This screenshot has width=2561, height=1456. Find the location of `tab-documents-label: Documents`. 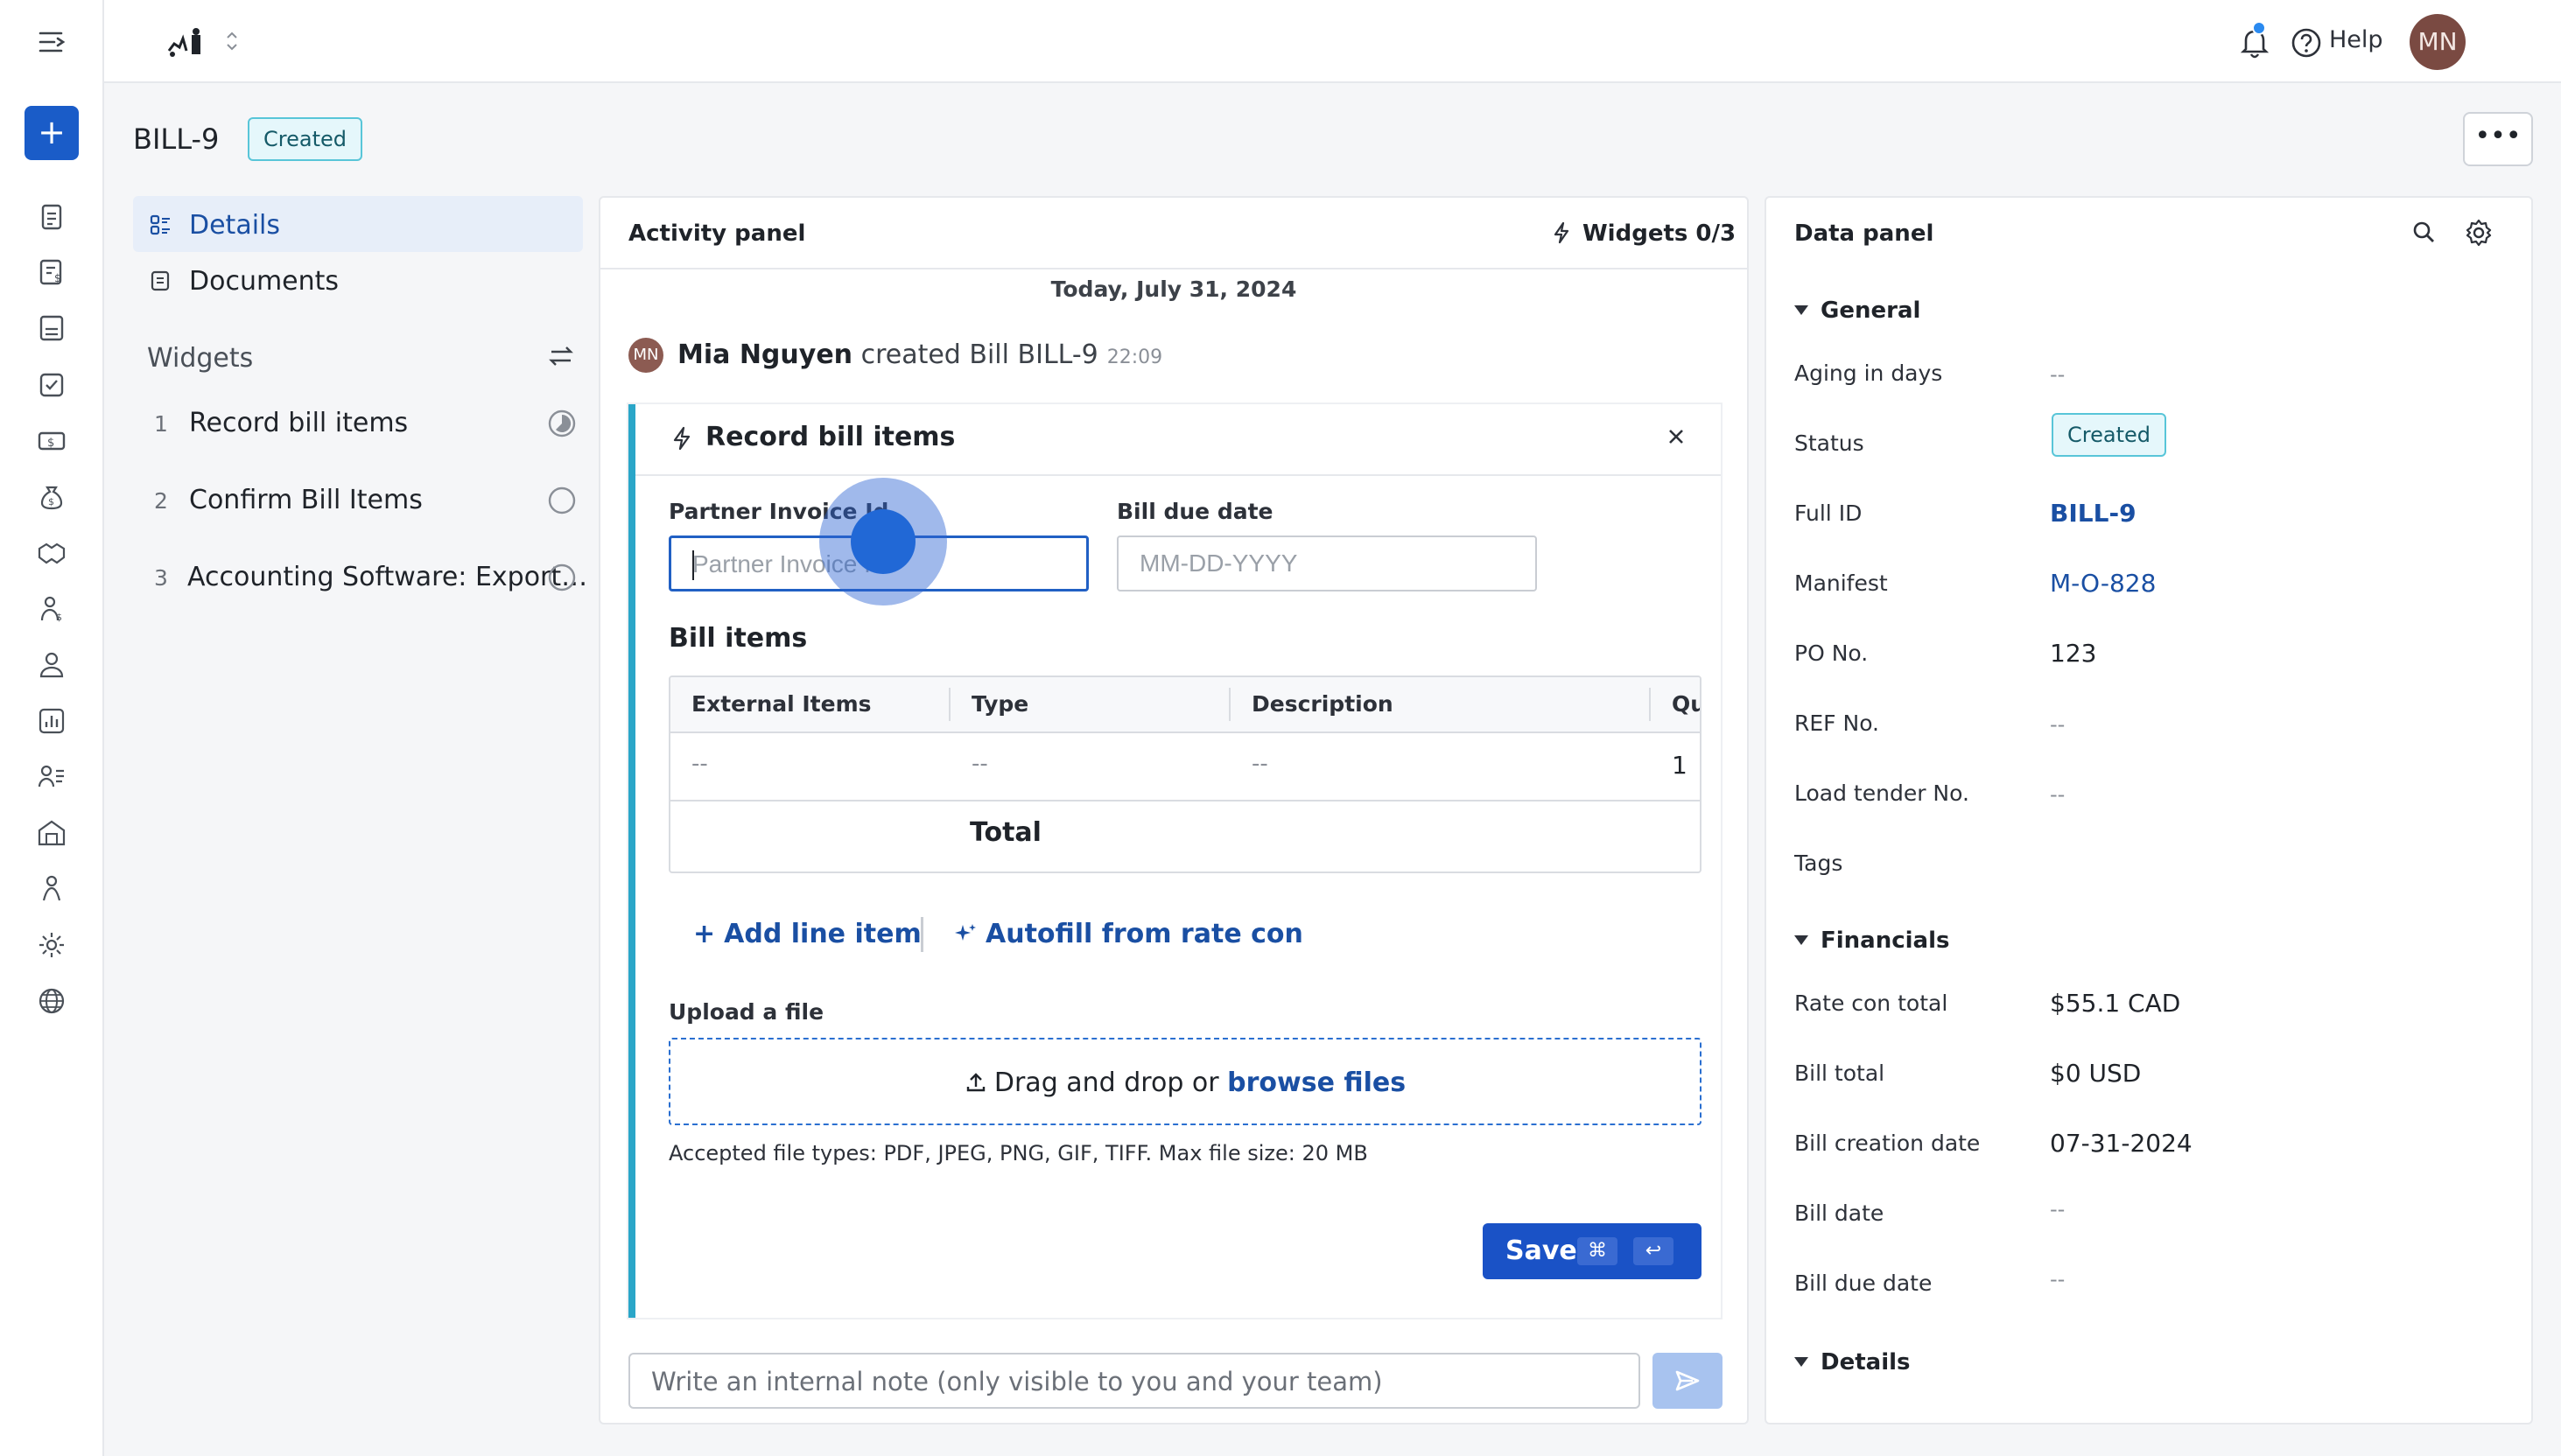

tab-documents-label: Documents is located at coordinates (264, 281).